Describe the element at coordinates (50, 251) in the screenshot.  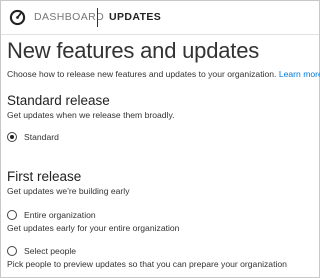
I see `select-people-radio-label: Select people` at that location.